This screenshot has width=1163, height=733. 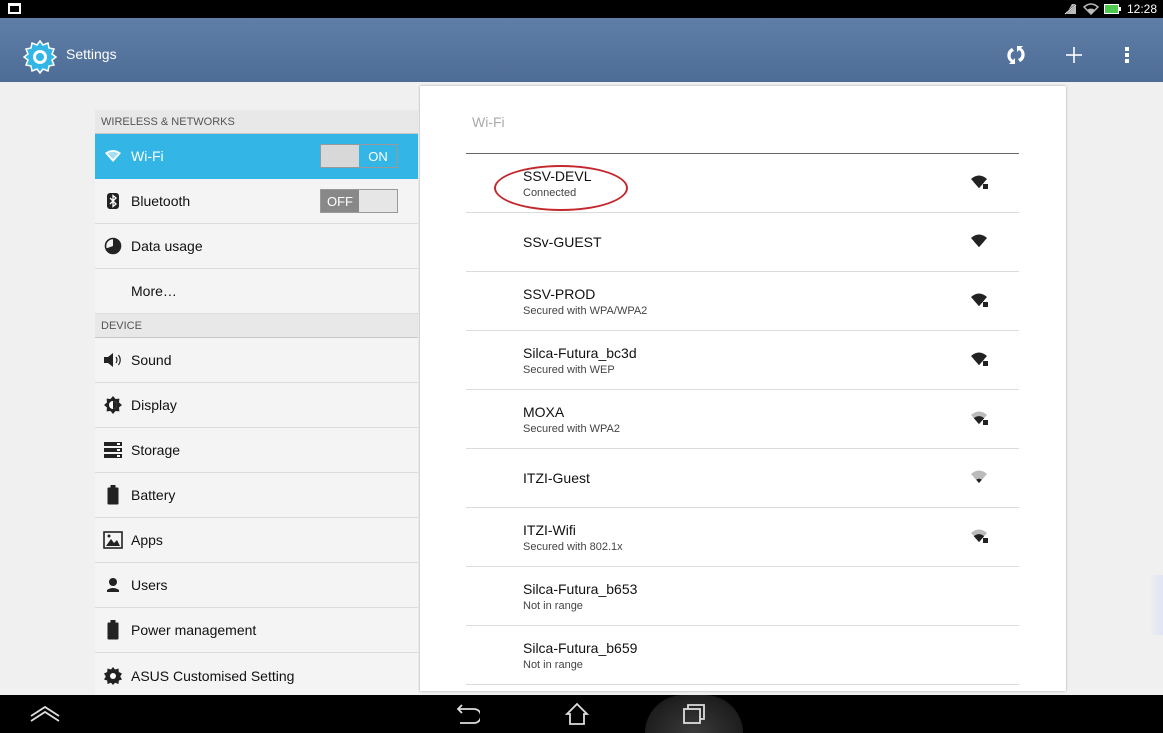 I want to click on storage-icon, so click(x=113, y=450).